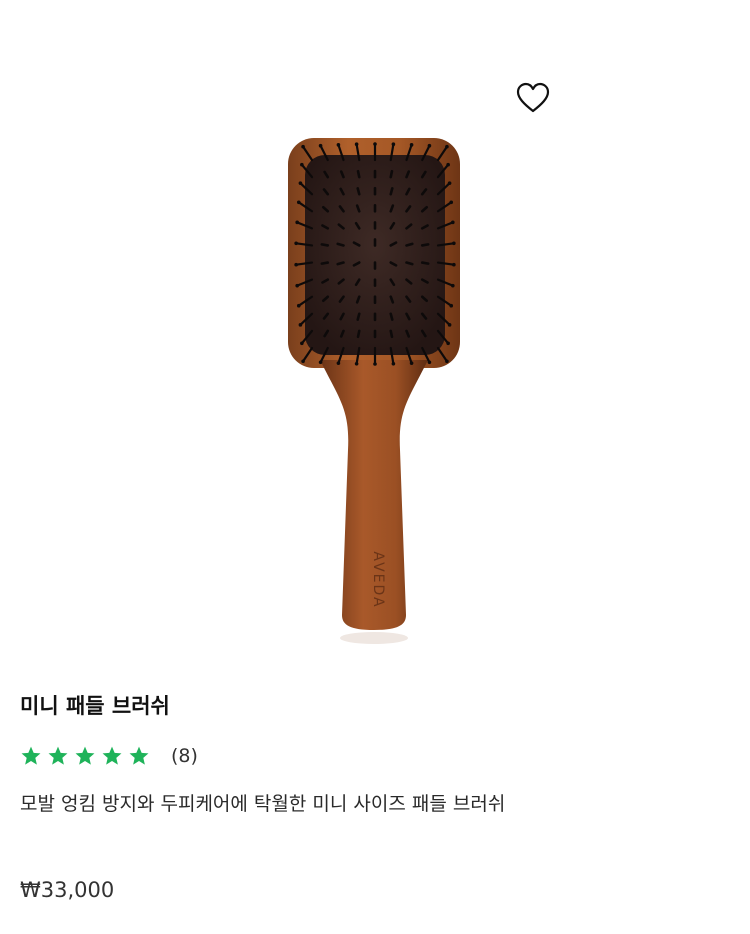 This screenshot has height=934, width=750. What do you see at coordinates (95, 705) in the screenshot?
I see `product-title: 미니 패들 브러쉬` at bounding box center [95, 705].